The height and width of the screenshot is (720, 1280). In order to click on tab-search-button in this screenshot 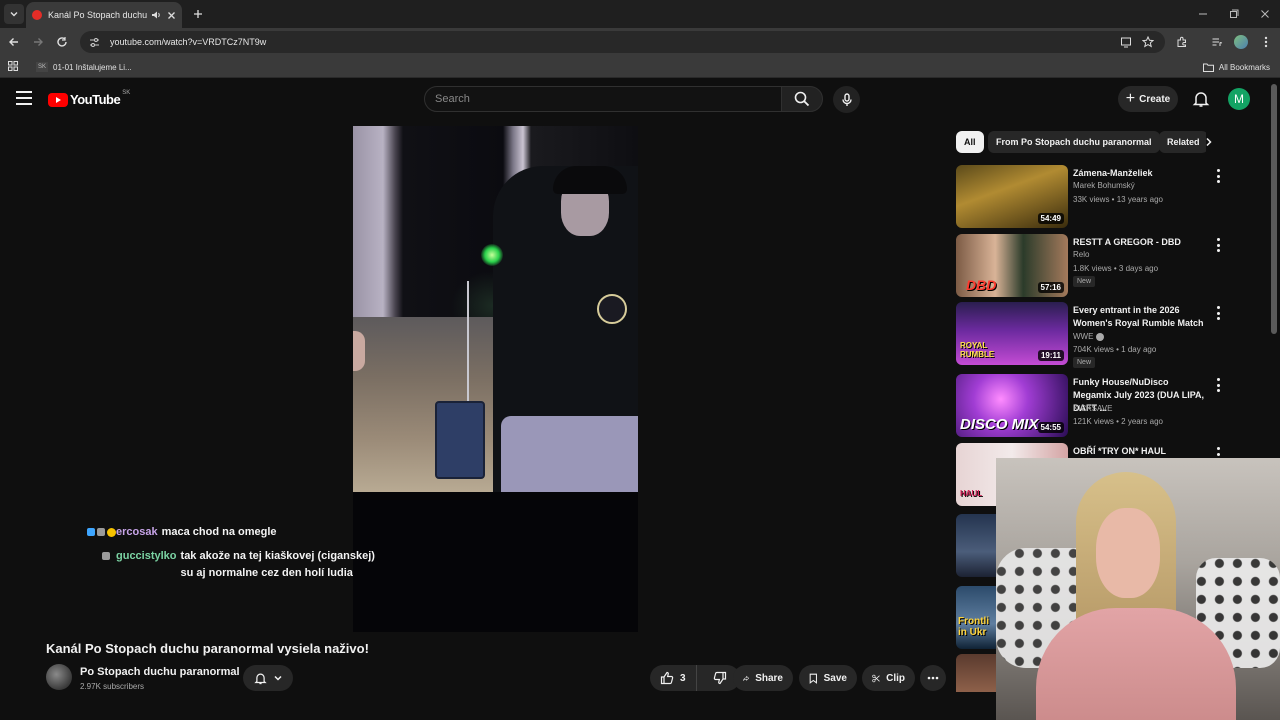, I will do `click(14, 14)`.